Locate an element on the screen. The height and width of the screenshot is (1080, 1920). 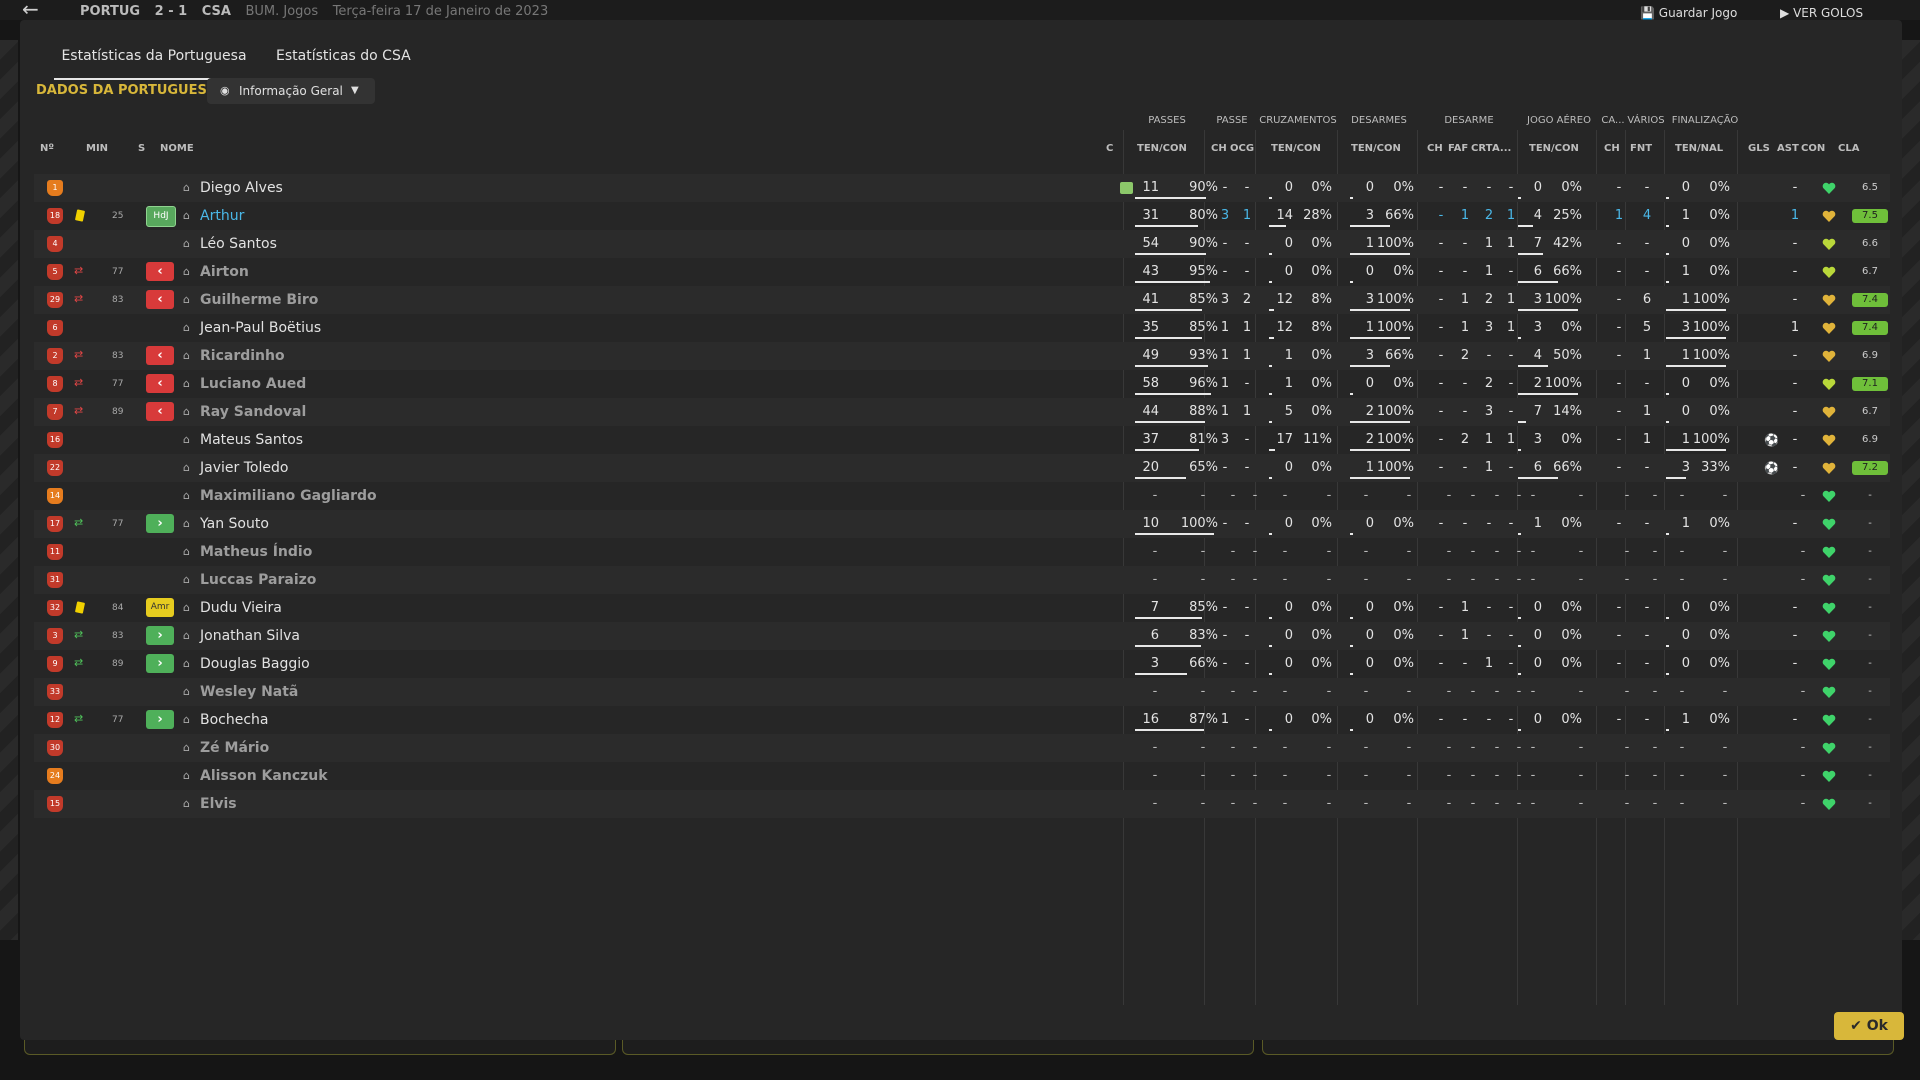
crosses-bar is located at coordinates (1270, 646).